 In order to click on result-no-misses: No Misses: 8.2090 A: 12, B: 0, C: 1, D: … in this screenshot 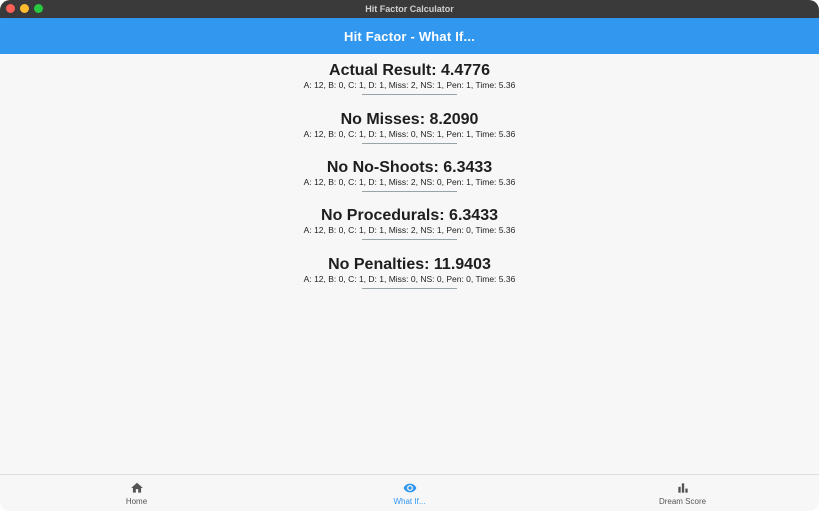, I will do `click(409, 127)`.